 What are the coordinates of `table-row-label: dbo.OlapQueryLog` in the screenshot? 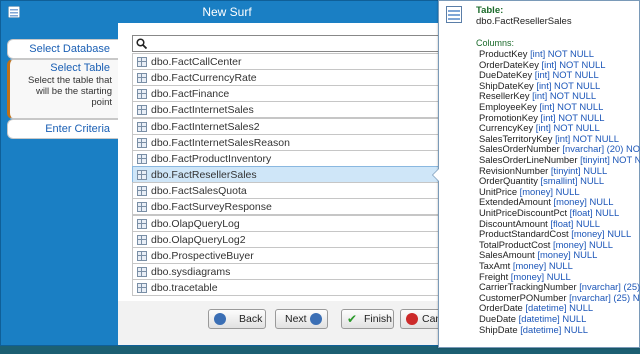 It's located at (195, 223).